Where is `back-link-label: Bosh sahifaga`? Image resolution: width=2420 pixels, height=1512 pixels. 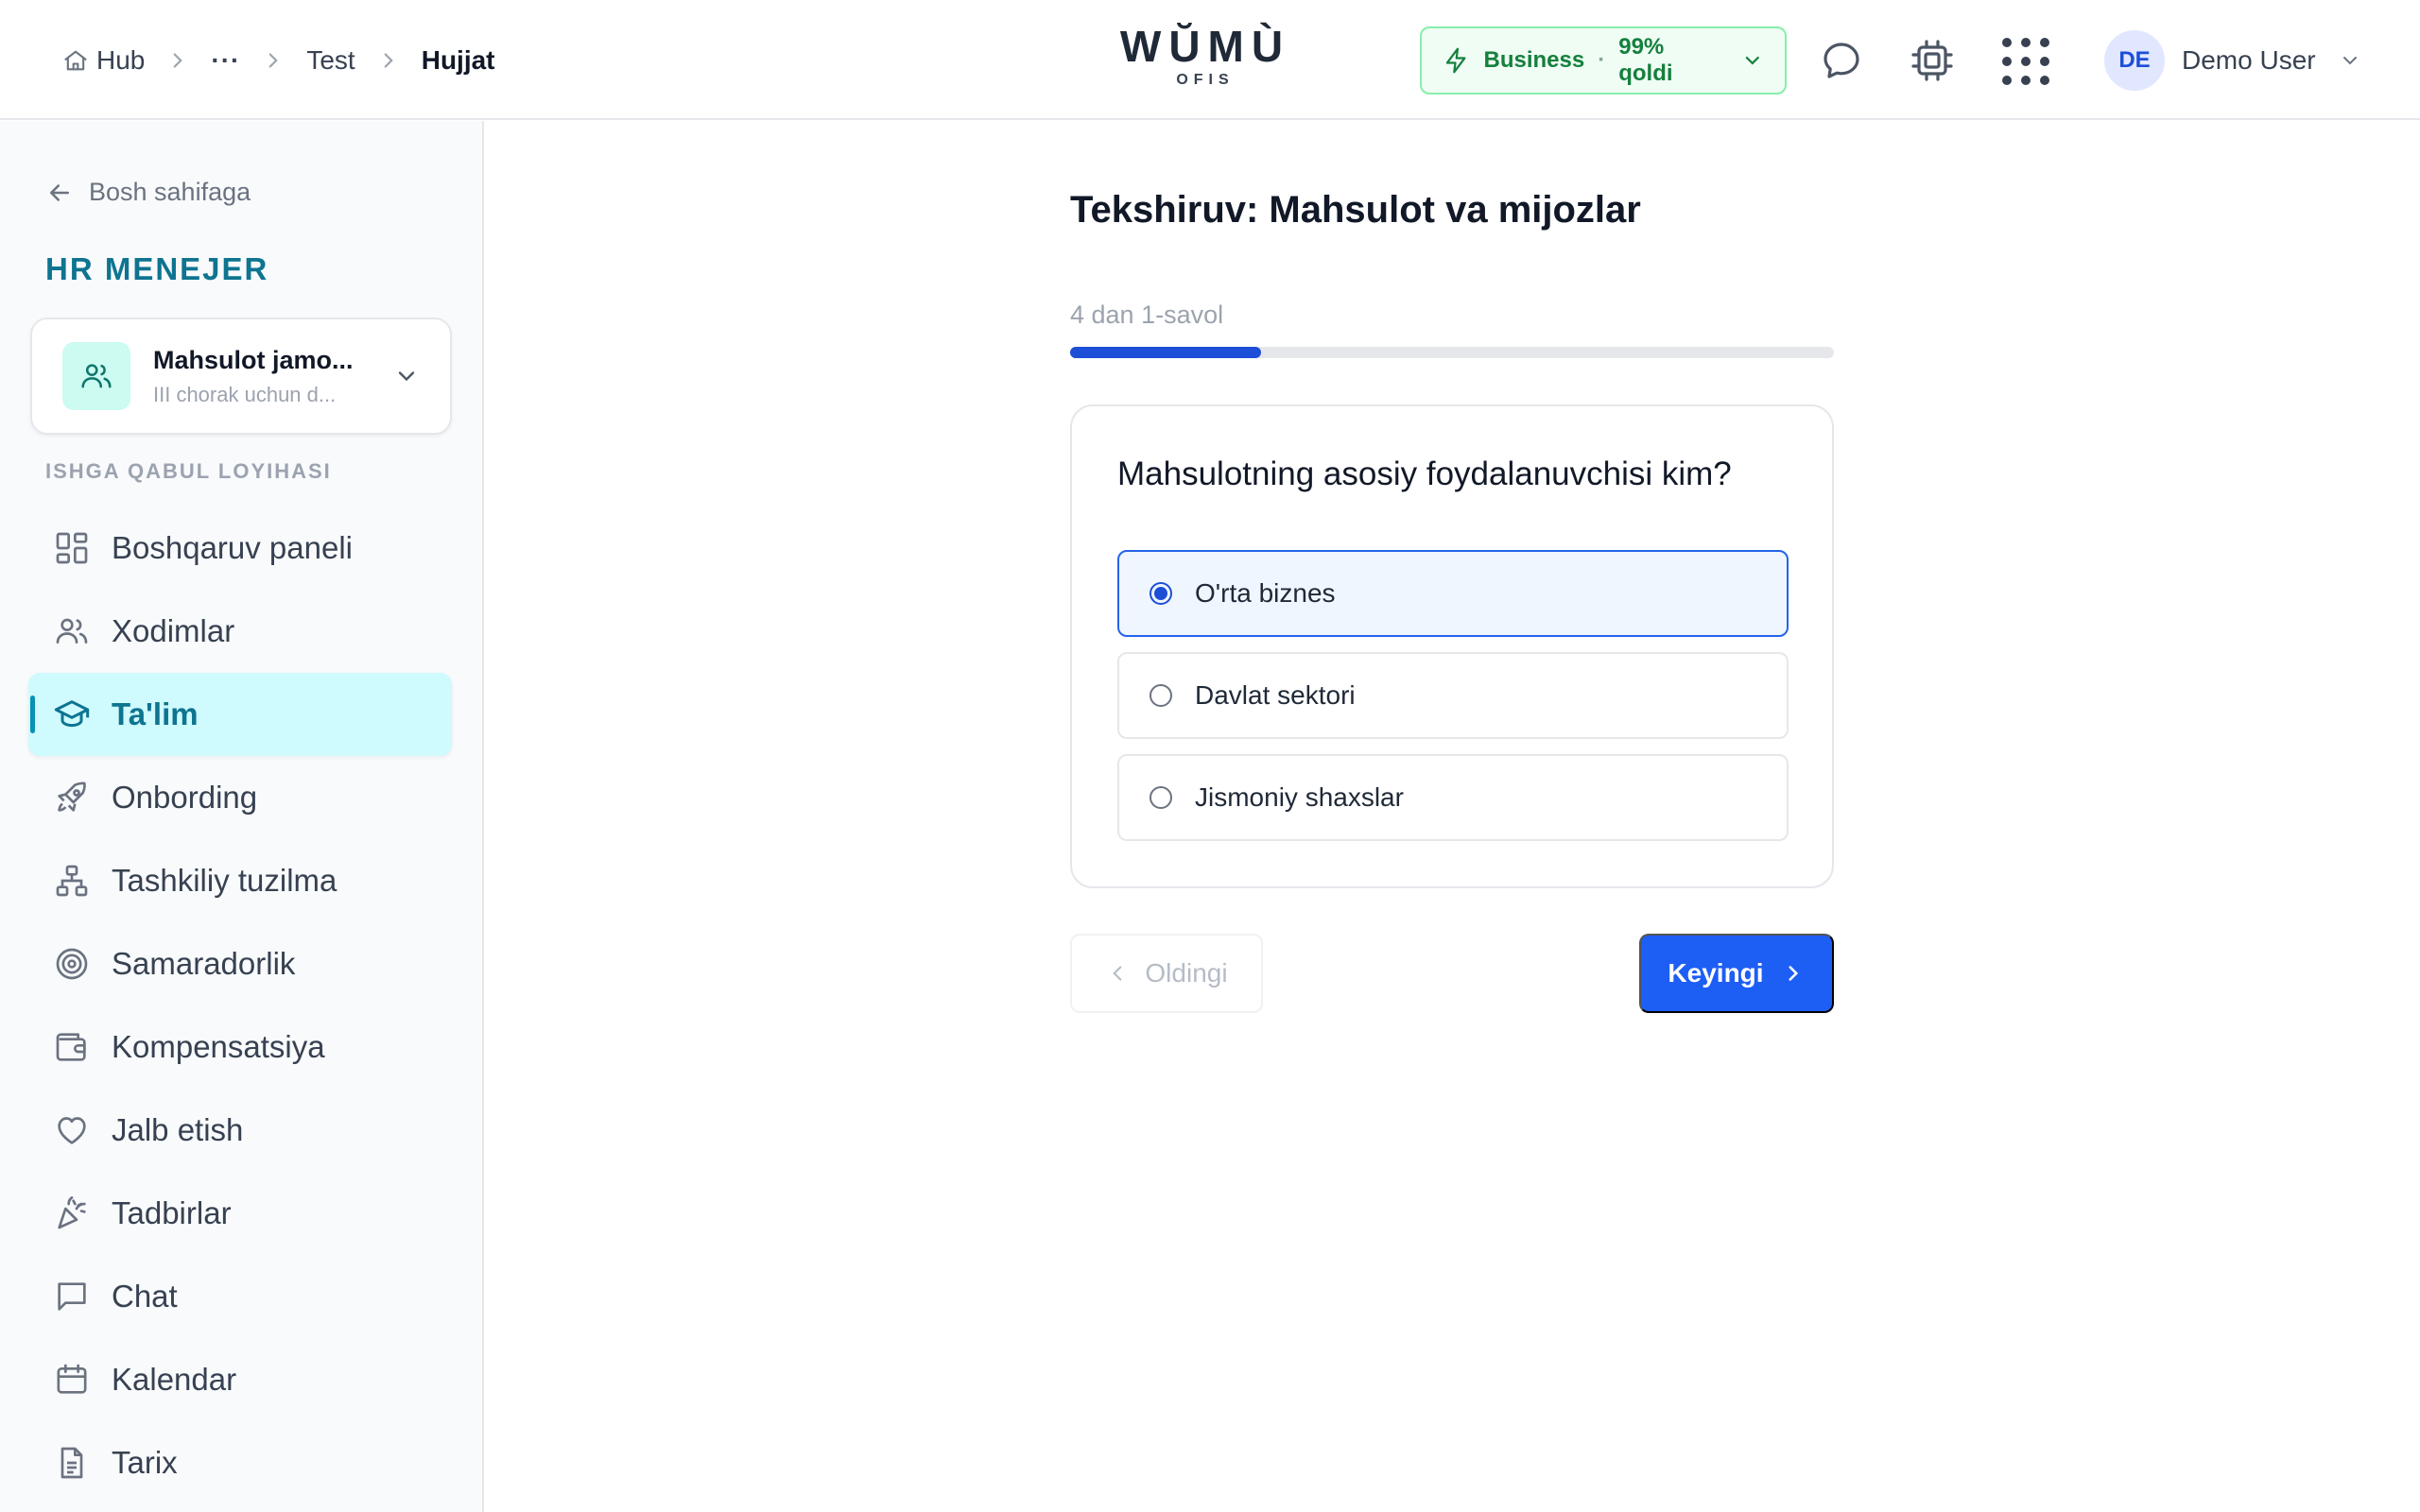
back-link-label: Bosh sahifaga is located at coordinates (170, 192).